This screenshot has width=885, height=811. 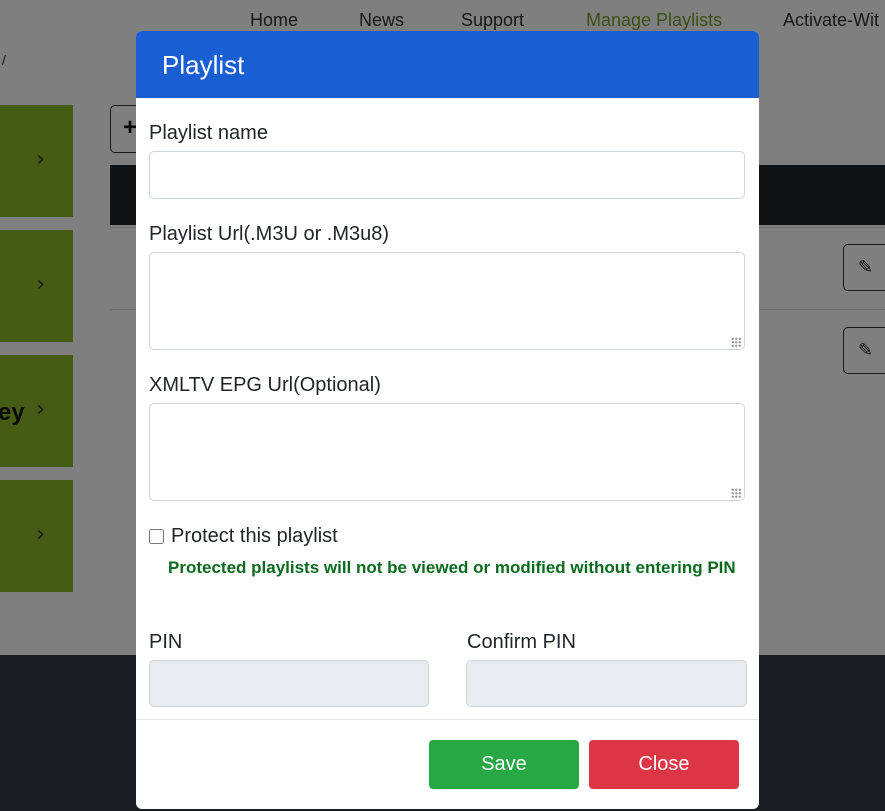 I want to click on playlist-url-textarea, so click(x=447, y=301).